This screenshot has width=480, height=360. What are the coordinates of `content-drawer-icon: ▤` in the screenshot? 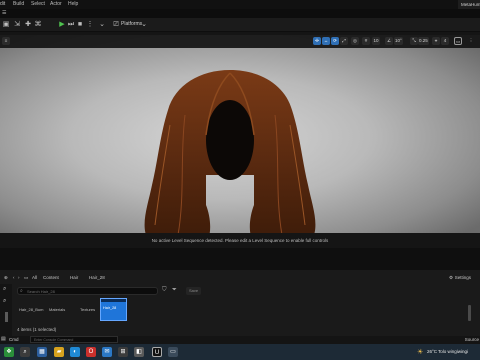 It's located at (3, 339).